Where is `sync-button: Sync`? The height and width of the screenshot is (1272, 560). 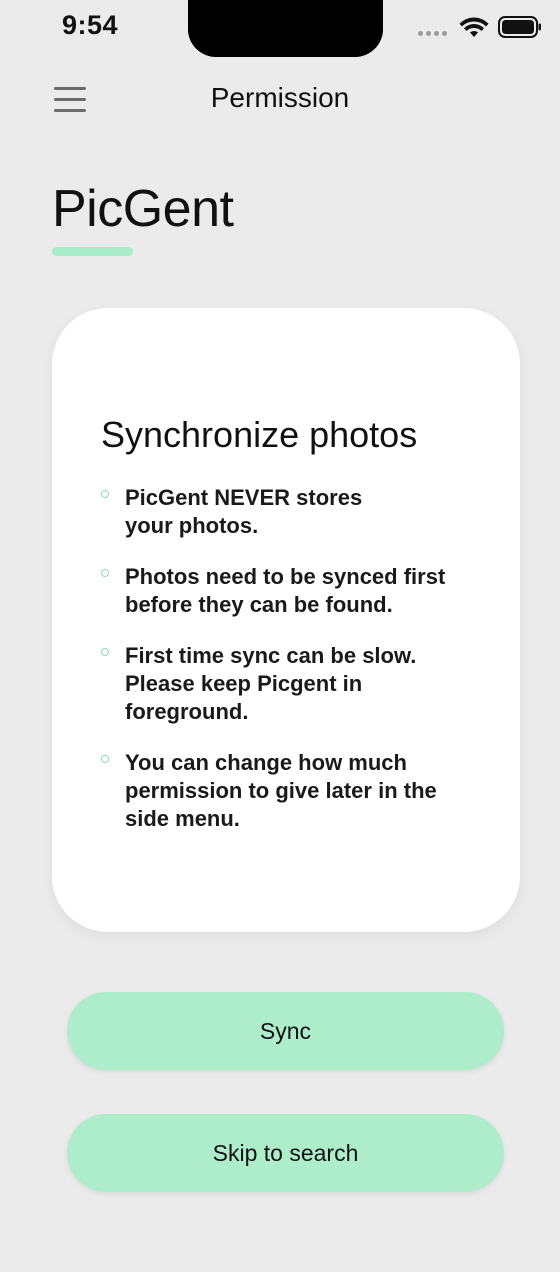 sync-button: Sync is located at coordinates (285, 1031).